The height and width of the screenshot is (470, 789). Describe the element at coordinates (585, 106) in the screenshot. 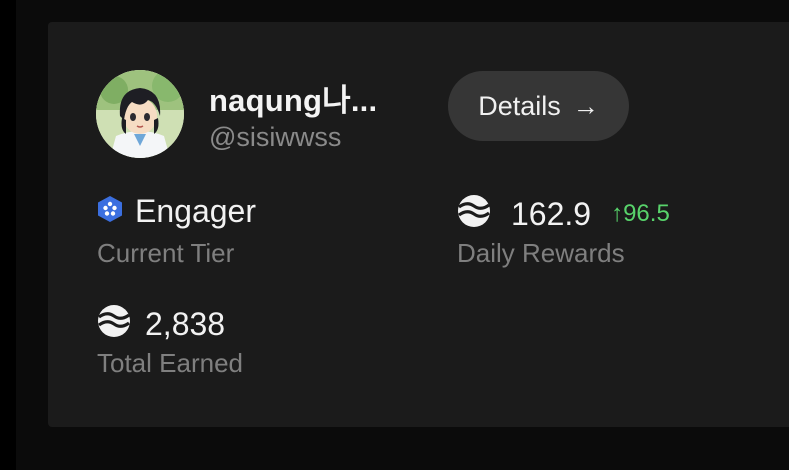

I see `arrow-right-icon: →` at that location.